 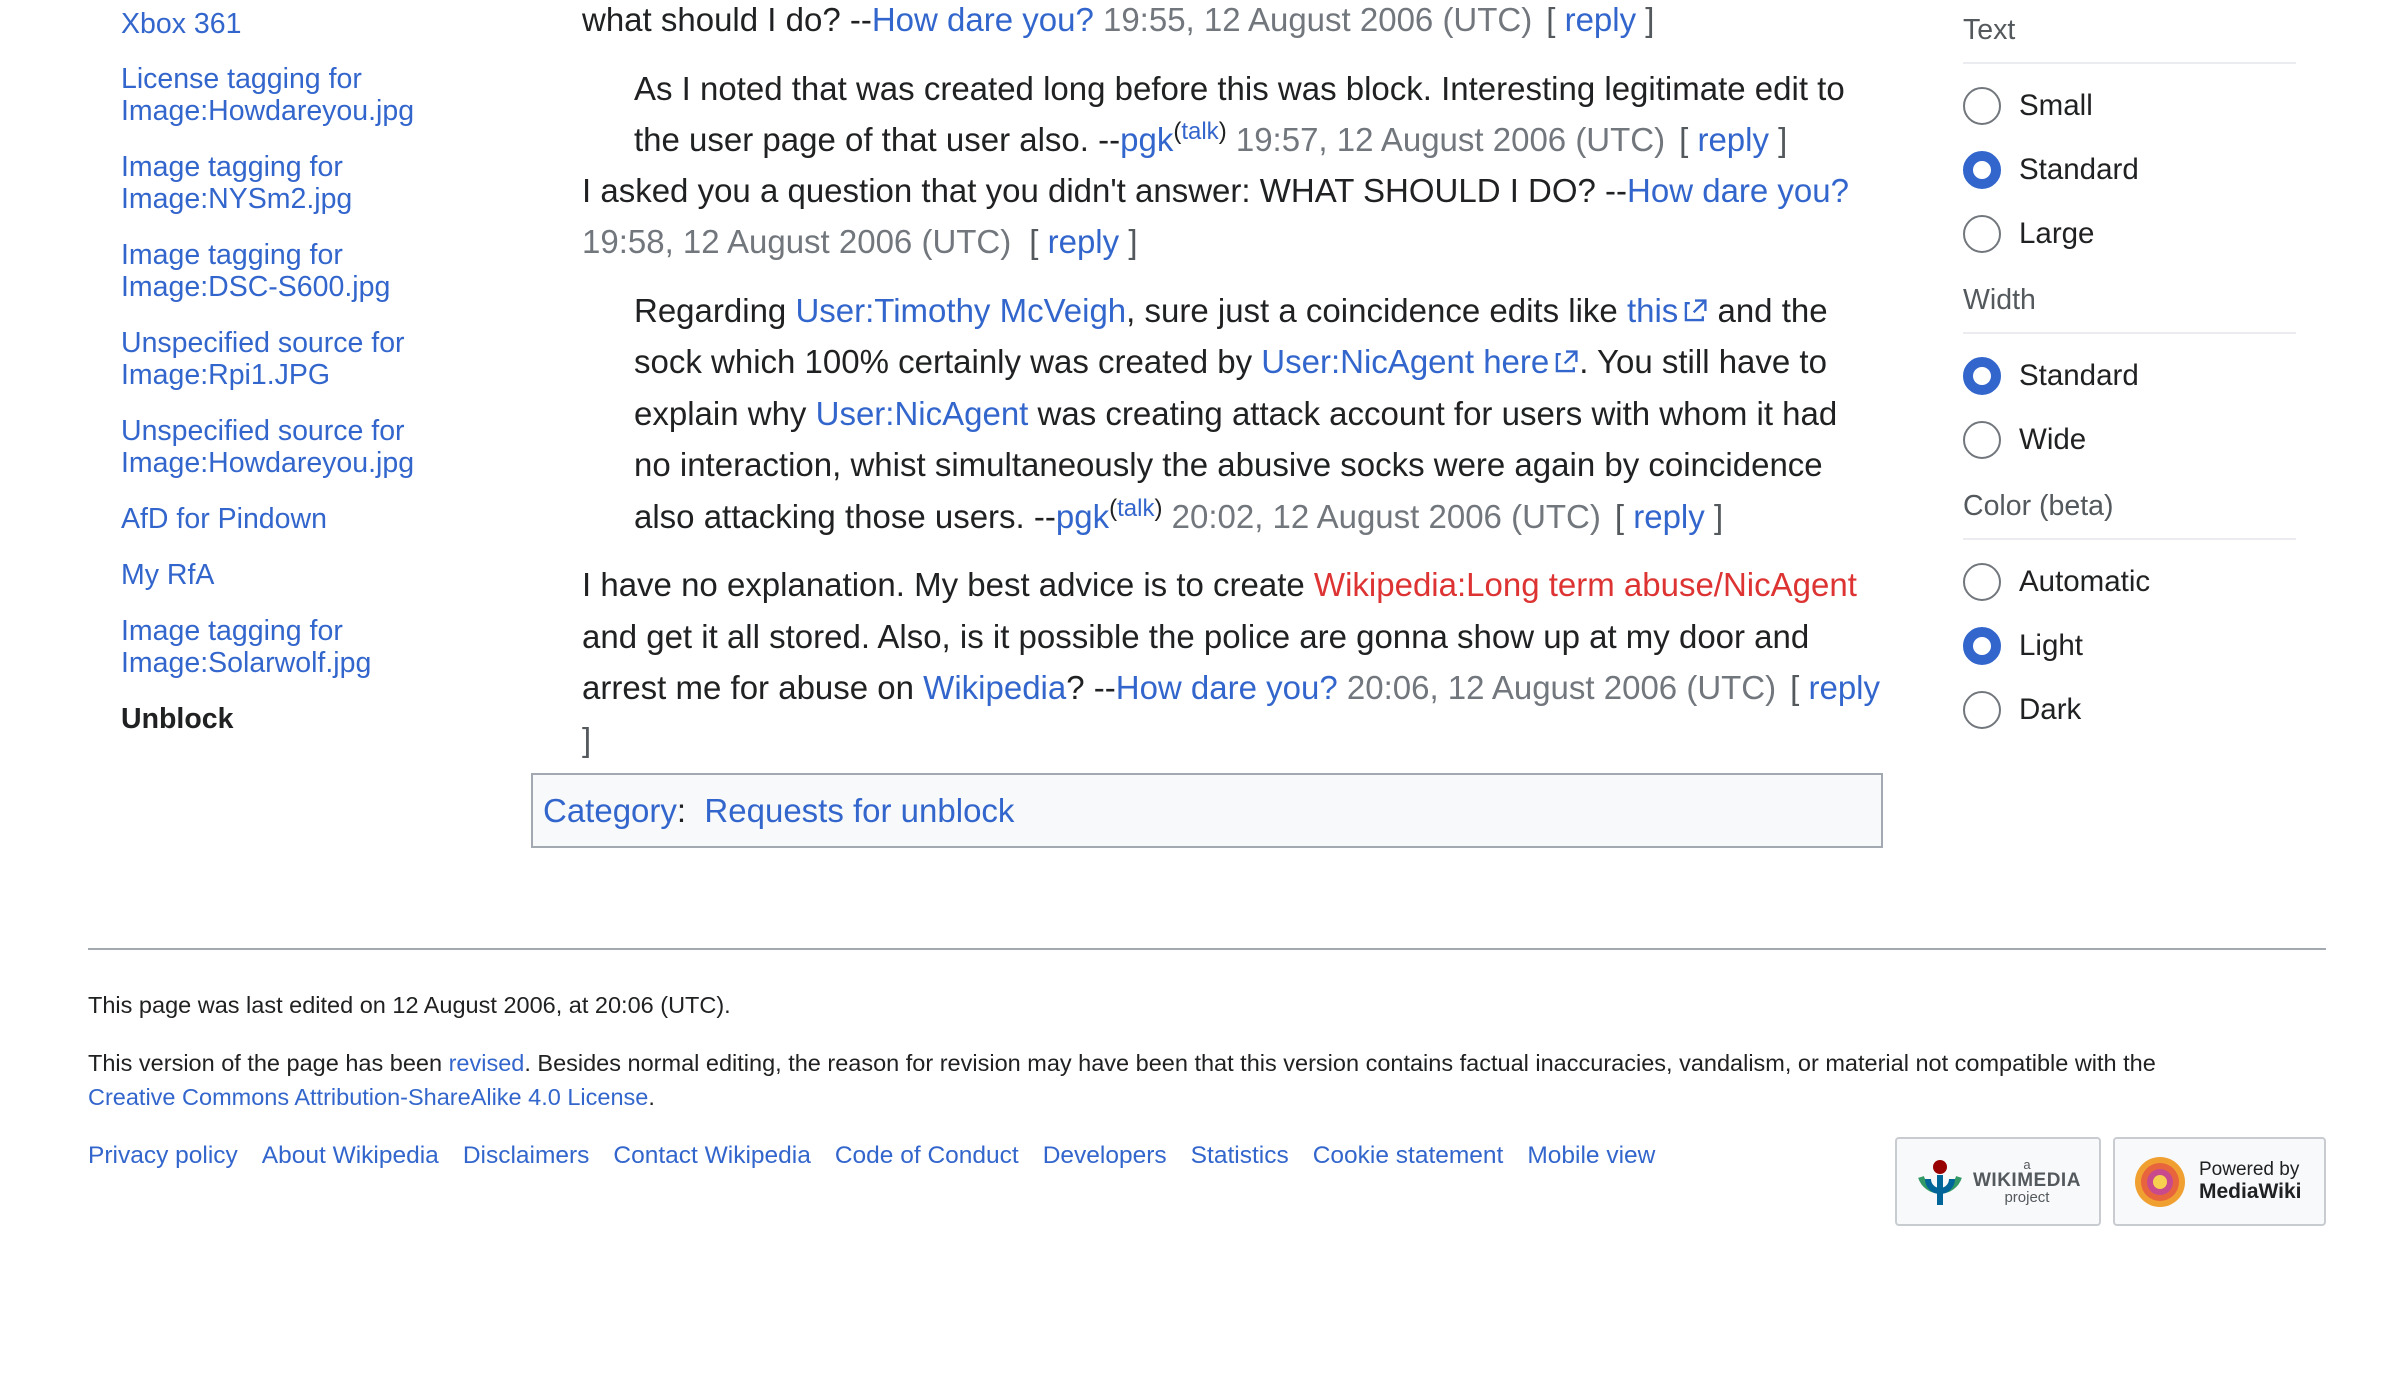 What do you see at coordinates (2129, 106) in the screenshot?
I see `text-size-small-option: Small` at bounding box center [2129, 106].